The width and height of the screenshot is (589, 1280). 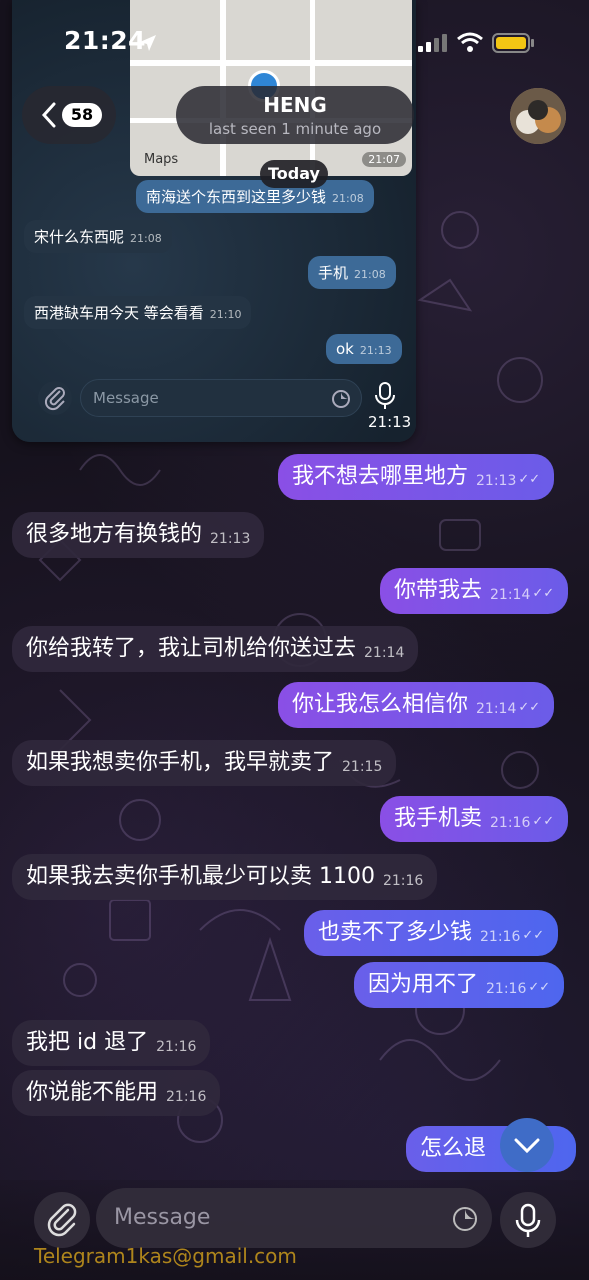 I want to click on attach-button, so click(x=62, y=1220).